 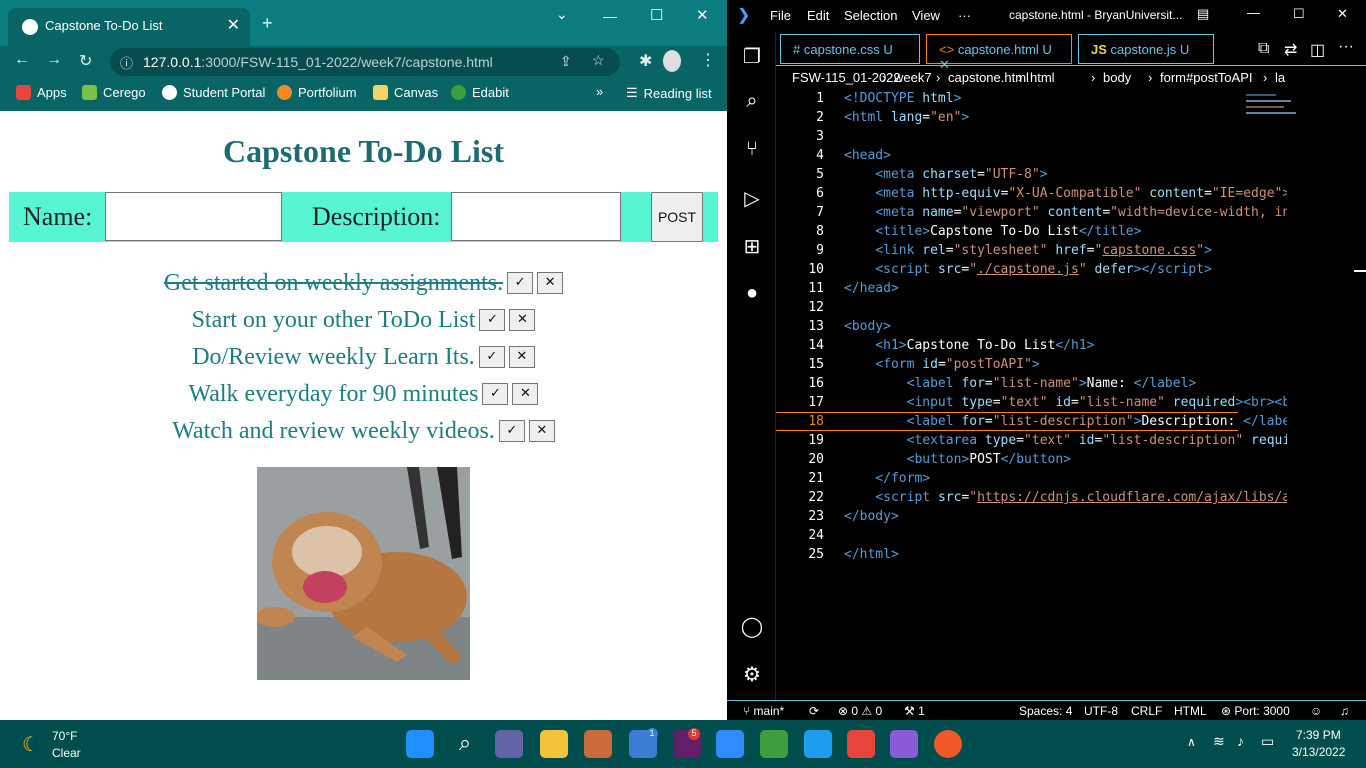 I want to click on chevron-down-icon: ⌄, so click(x=562, y=14).